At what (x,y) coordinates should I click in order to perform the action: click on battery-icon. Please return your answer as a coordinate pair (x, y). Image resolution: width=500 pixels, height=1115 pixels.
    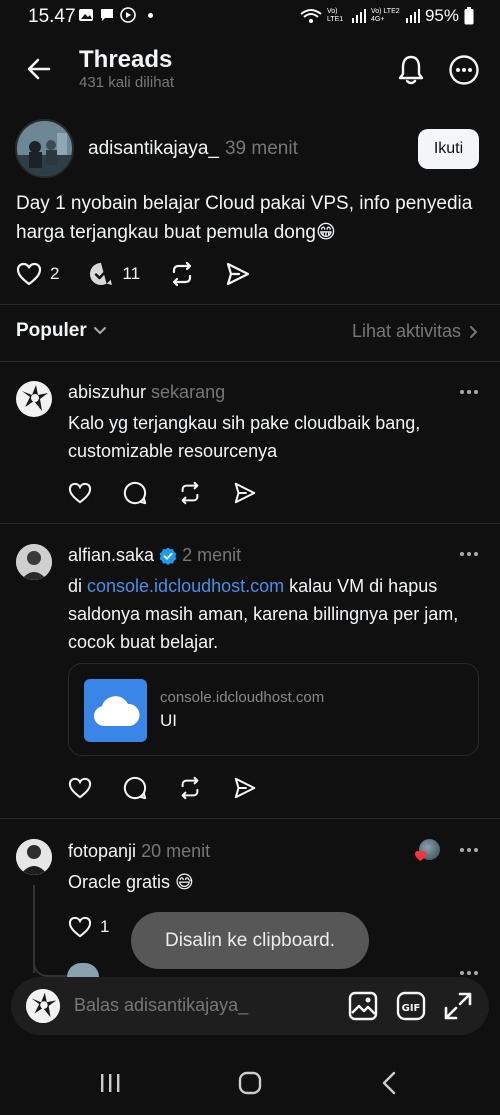
    Looking at the image, I should click on (469, 16).